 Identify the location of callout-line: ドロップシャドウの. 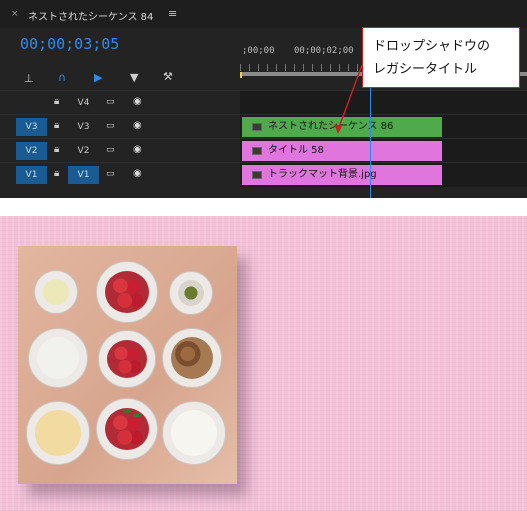
(432, 46).